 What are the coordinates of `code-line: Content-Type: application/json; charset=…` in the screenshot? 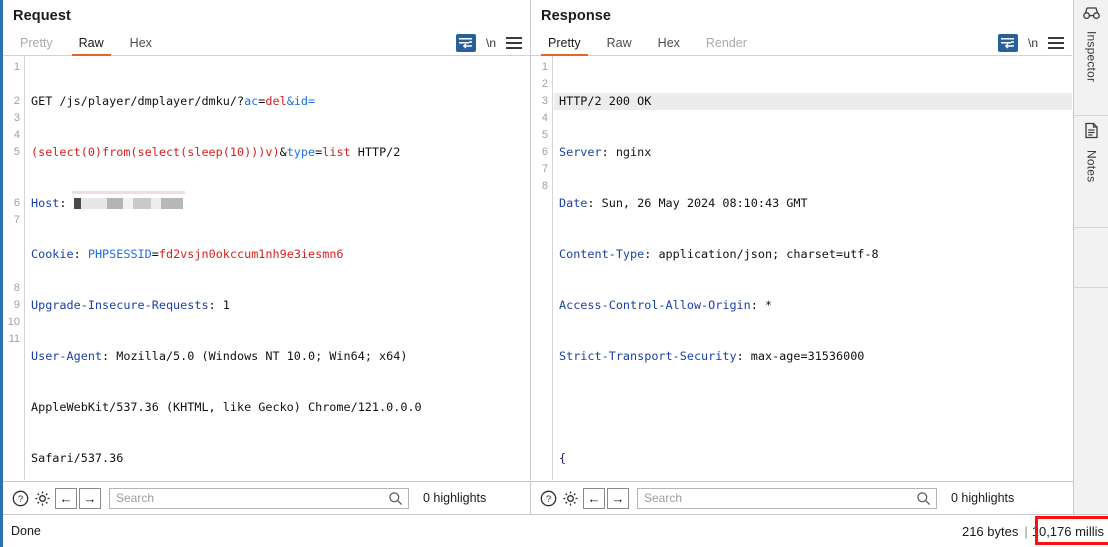 It's located at (813, 254).